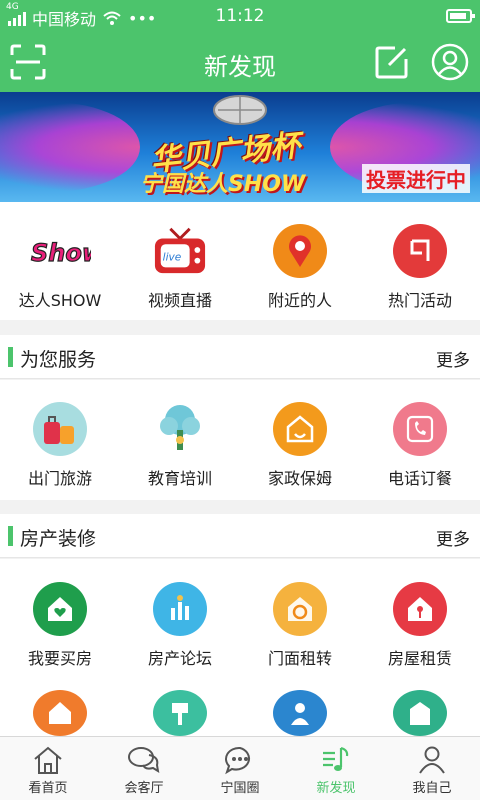  I want to click on bottom-tab-bar: 看首页 会客厅 宁国圈 新发现 我自己, so click(240, 768).